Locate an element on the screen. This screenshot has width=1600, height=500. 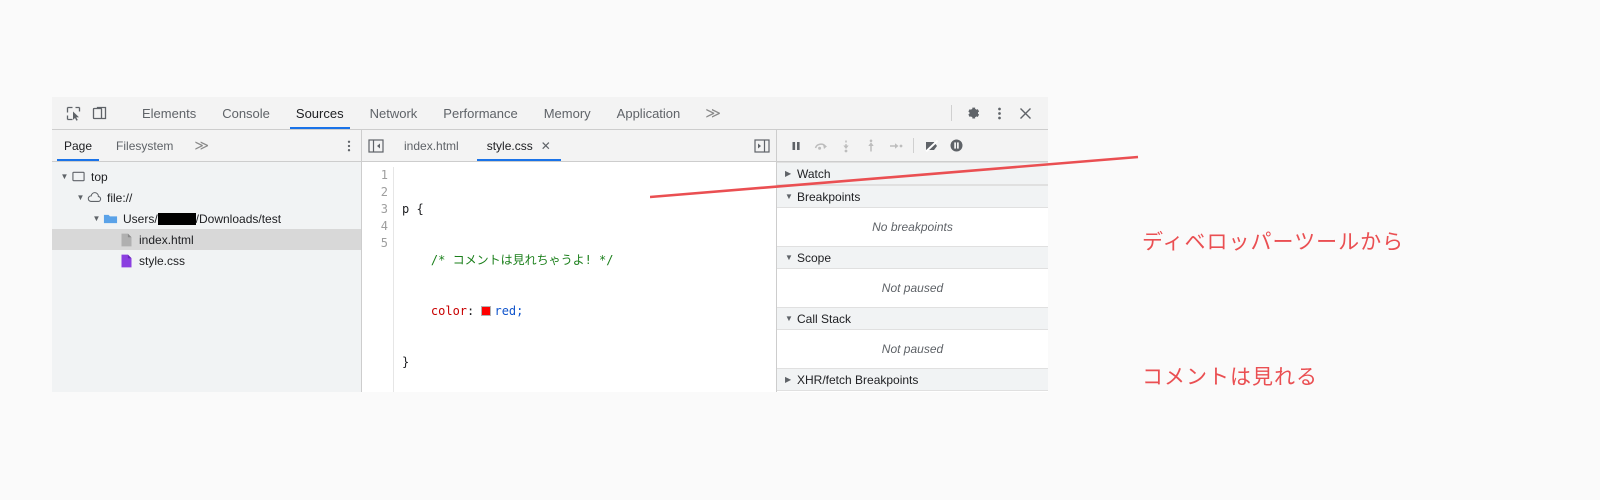
tree-item-label: file:// is located at coordinates (120, 197).